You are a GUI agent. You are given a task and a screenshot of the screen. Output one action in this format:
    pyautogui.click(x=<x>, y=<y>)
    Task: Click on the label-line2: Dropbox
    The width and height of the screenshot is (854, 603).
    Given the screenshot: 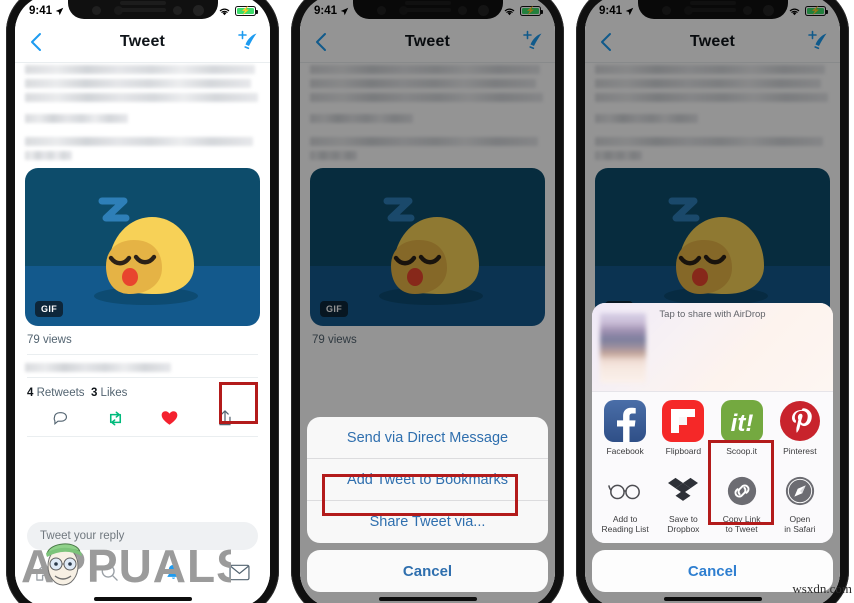 What is the action you would take?
    pyautogui.click(x=683, y=528)
    